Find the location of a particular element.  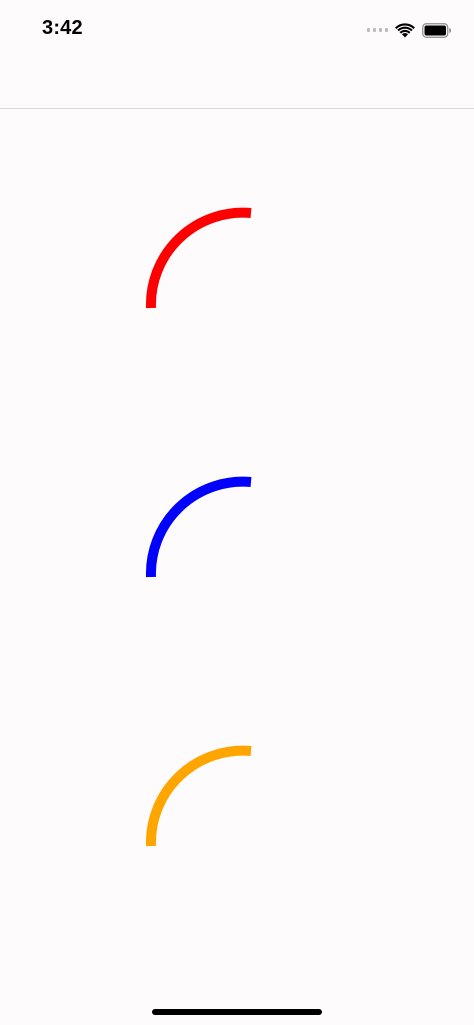

status-icons is located at coordinates (409, 30).